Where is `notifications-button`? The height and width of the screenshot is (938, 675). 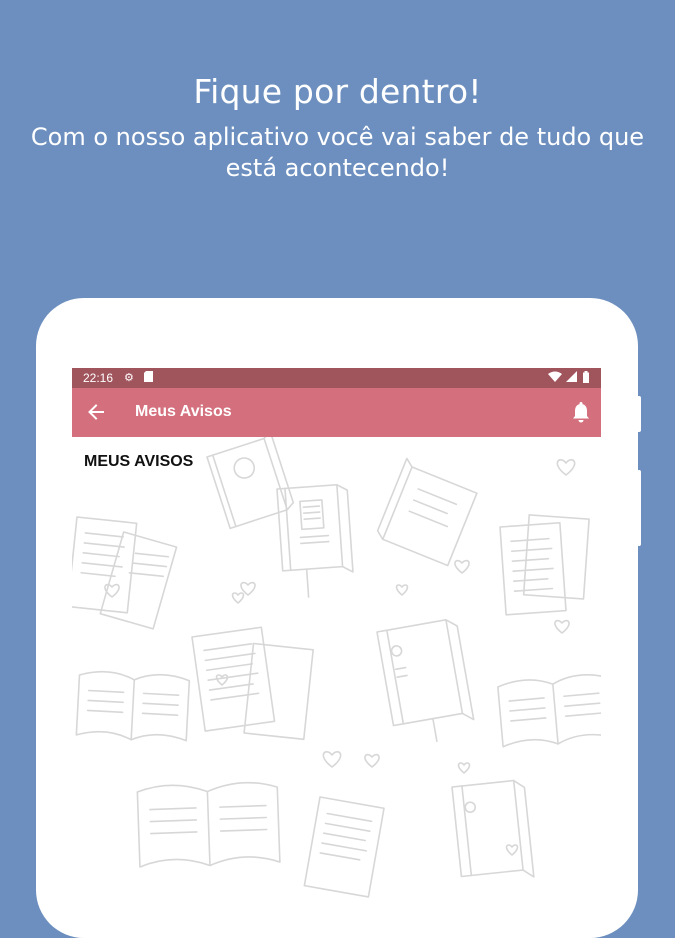 notifications-button is located at coordinates (581, 413).